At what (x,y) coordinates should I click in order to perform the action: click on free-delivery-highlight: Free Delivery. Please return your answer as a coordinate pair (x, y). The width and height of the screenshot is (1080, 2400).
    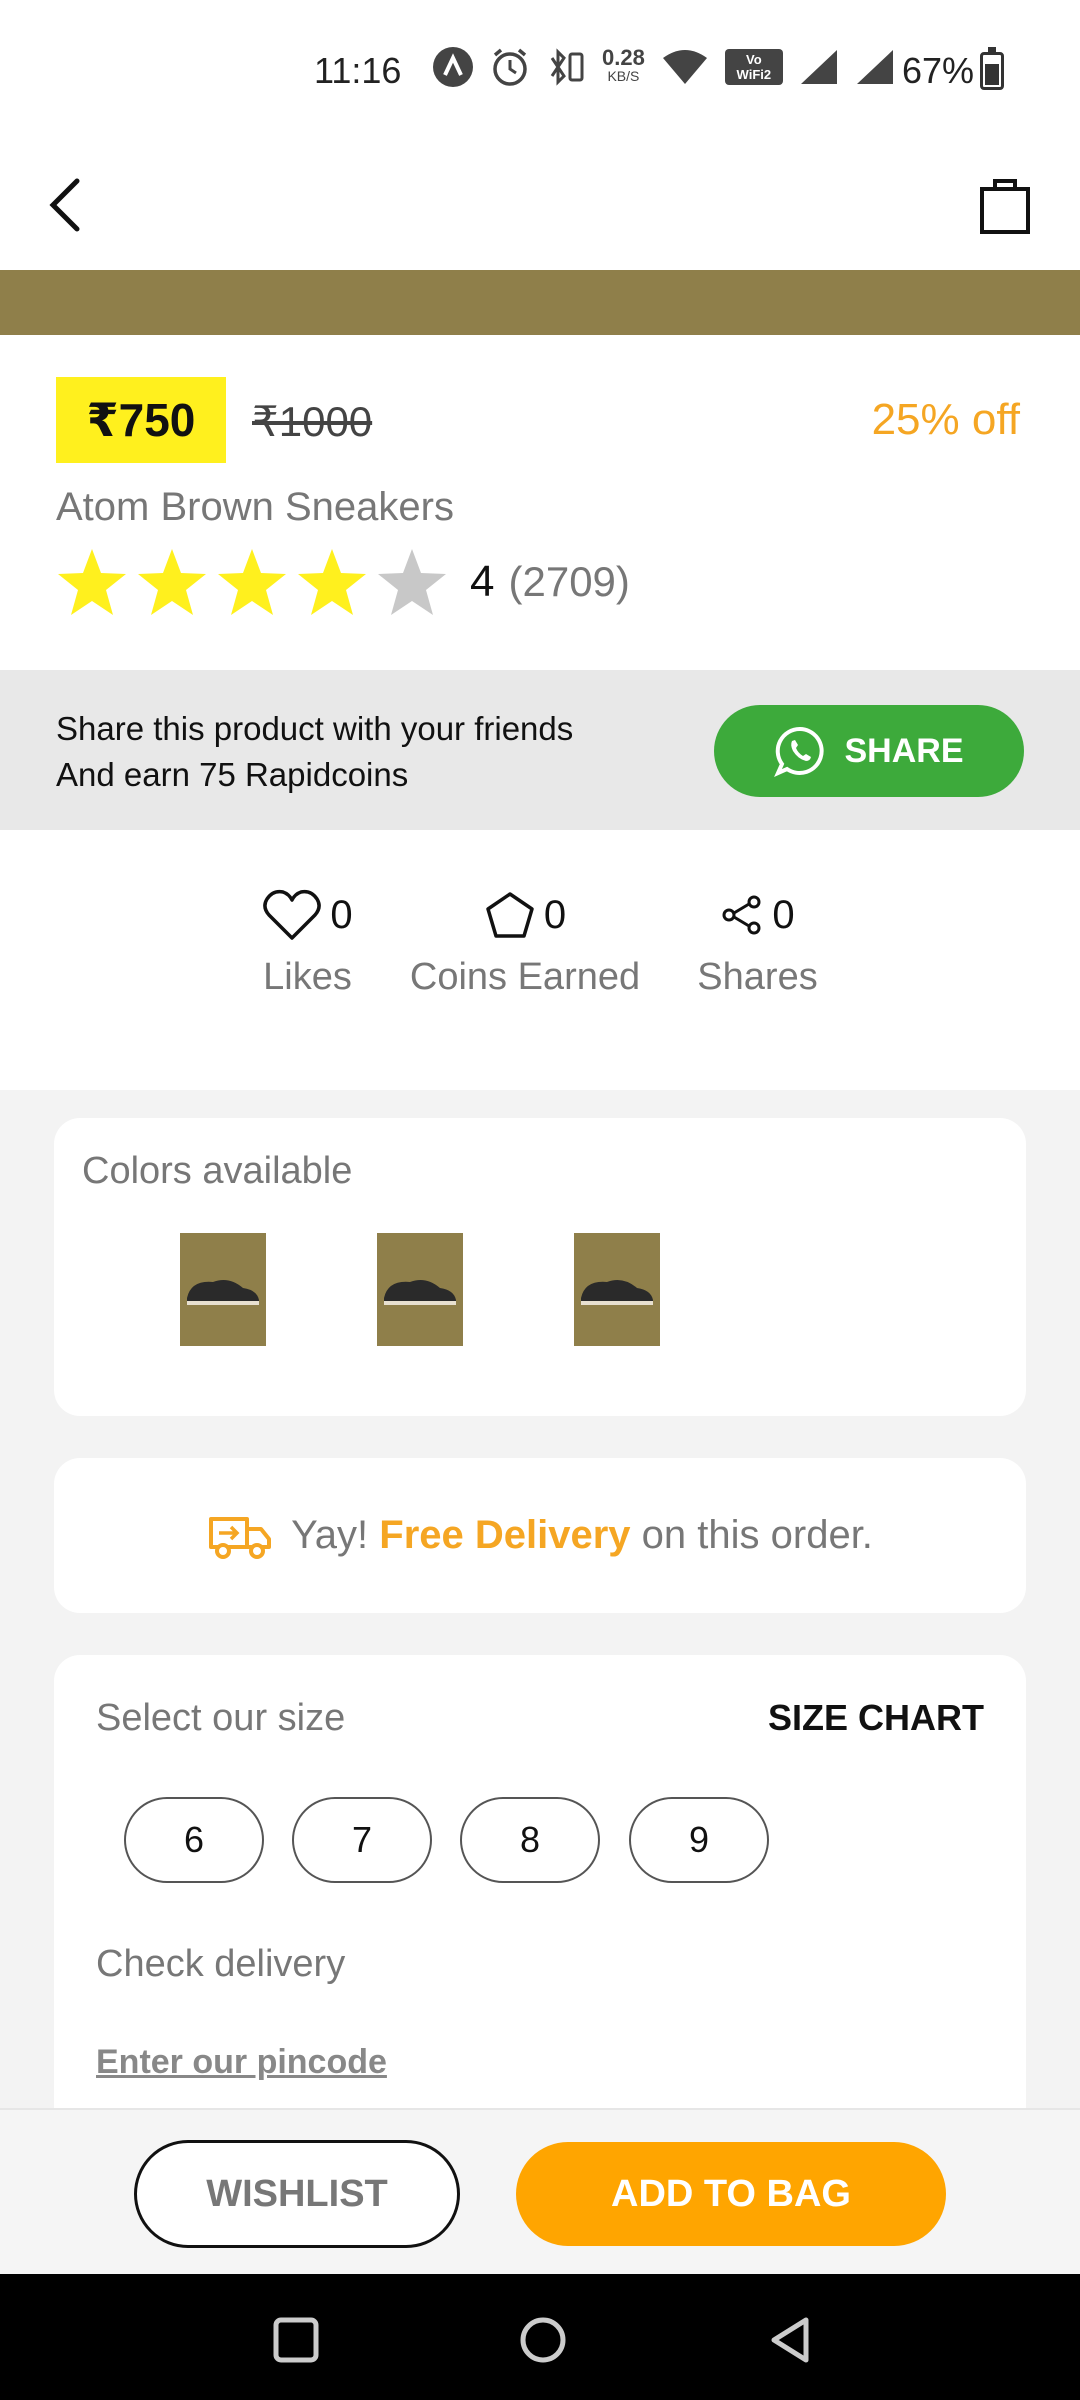
    Looking at the image, I should click on (505, 1535).